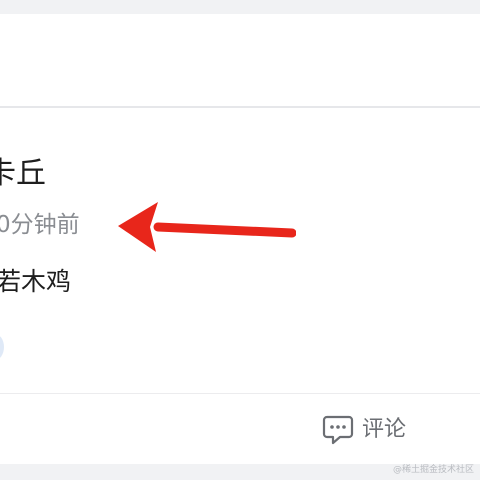 This screenshot has width=480, height=480. What do you see at coordinates (36, 281) in the screenshot?
I see `post-content: 若木鸡` at bounding box center [36, 281].